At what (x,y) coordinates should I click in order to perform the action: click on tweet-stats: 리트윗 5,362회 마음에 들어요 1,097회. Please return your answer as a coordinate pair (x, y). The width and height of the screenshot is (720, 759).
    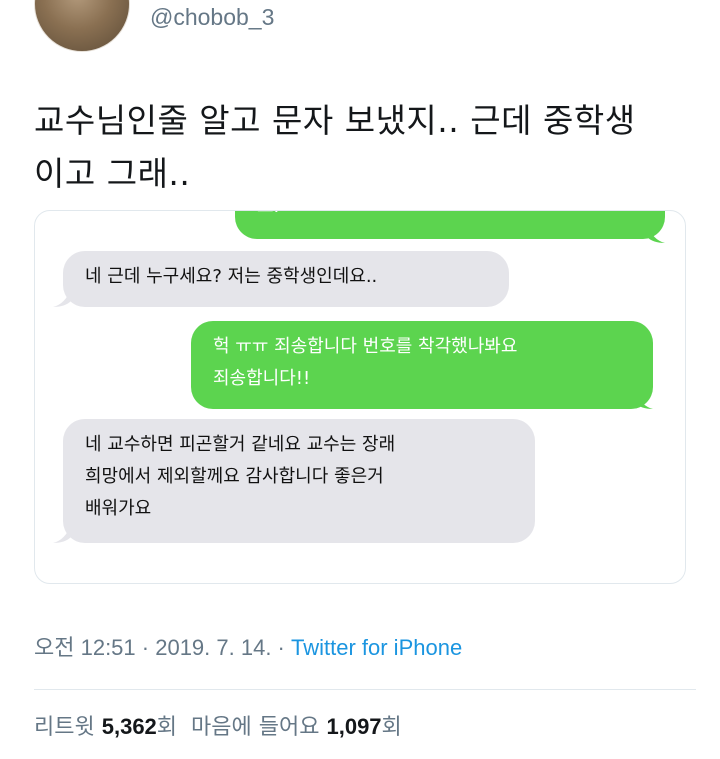
    Looking at the image, I should click on (218, 725).